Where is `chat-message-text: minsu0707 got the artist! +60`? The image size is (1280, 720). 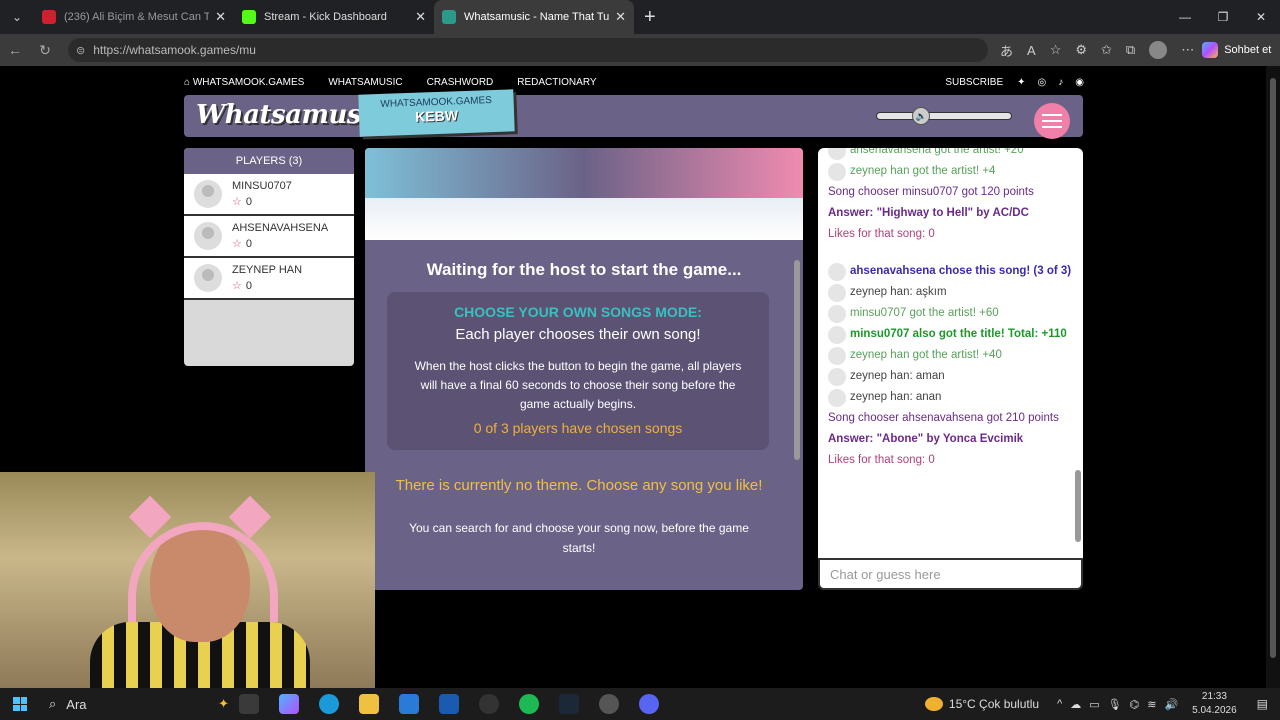 chat-message-text: minsu0707 got the artist! +60 is located at coordinates (924, 313).